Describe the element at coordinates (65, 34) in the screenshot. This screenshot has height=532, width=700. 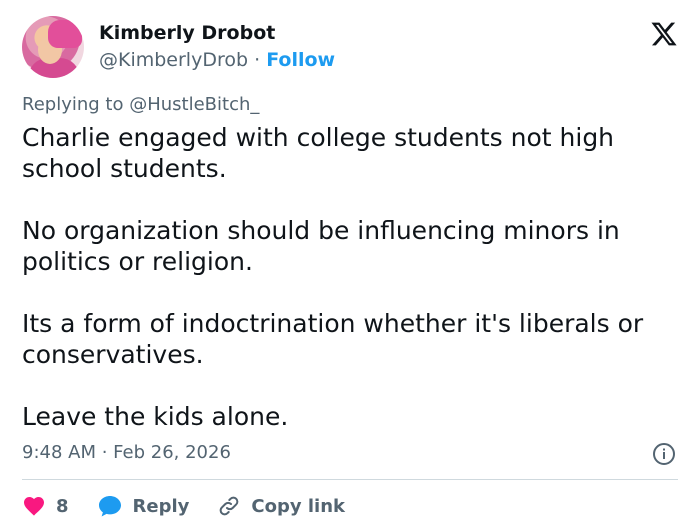
I see `avatar-hat` at that location.